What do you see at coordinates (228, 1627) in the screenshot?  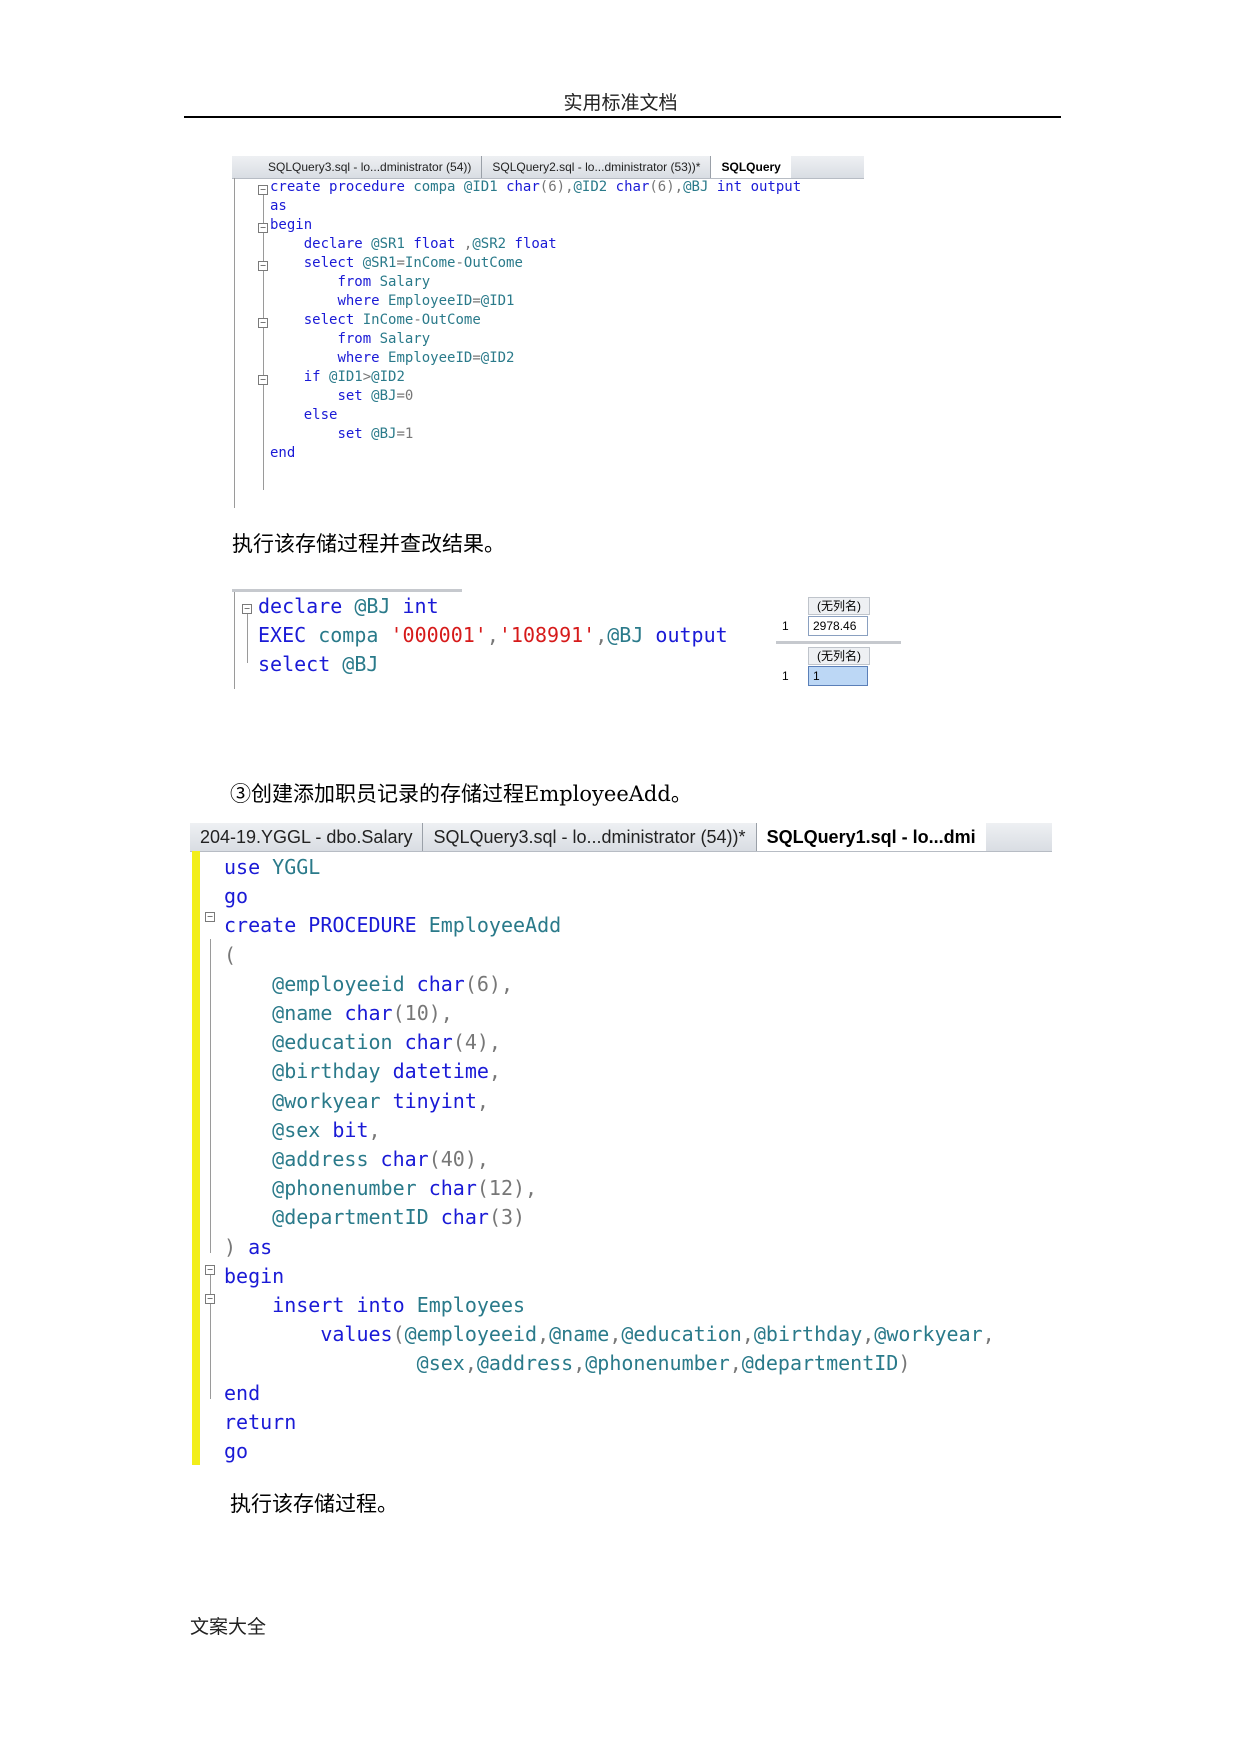 I see `page-footer: 文案大全` at bounding box center [228, 1627].